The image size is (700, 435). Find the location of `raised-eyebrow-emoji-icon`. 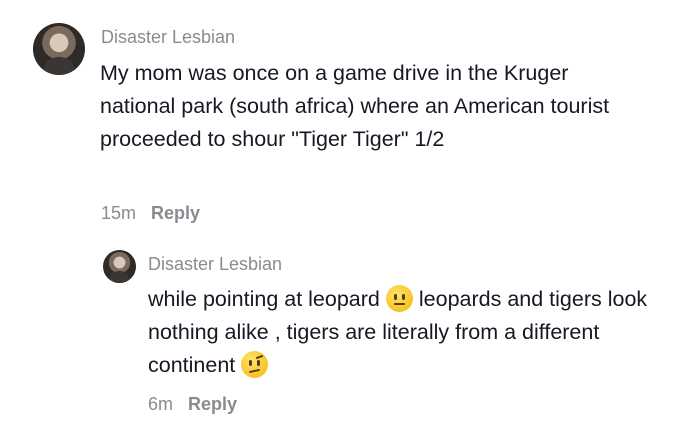

raised-eyebrow-emoji-icon is located at coordinates (255, 364).